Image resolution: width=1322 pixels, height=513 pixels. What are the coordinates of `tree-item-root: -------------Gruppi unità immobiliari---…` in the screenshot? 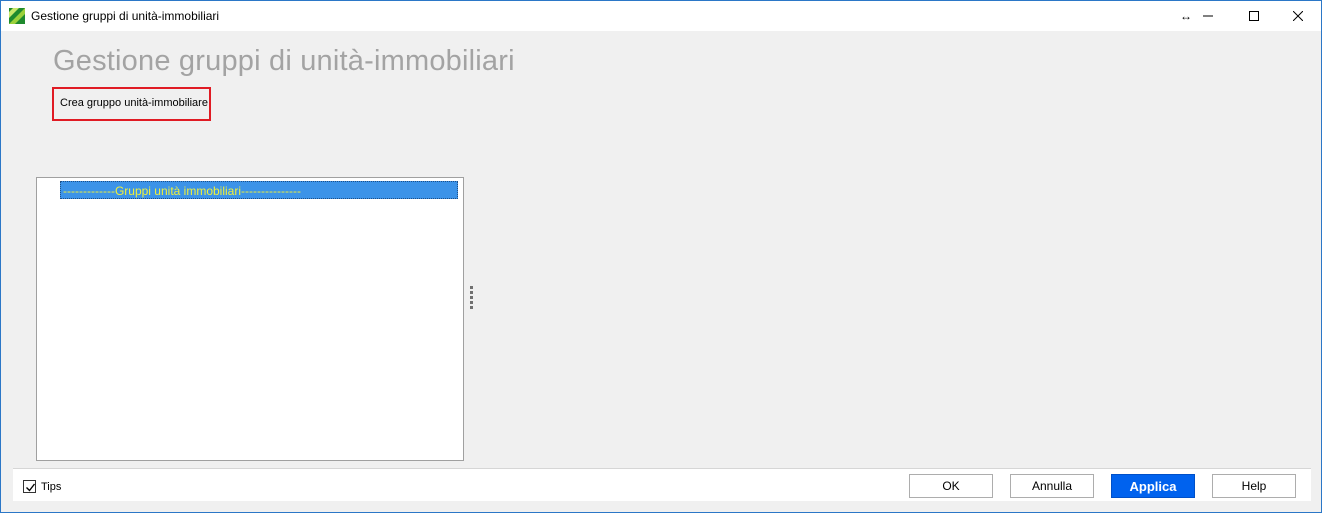 It's located at (259, 190).